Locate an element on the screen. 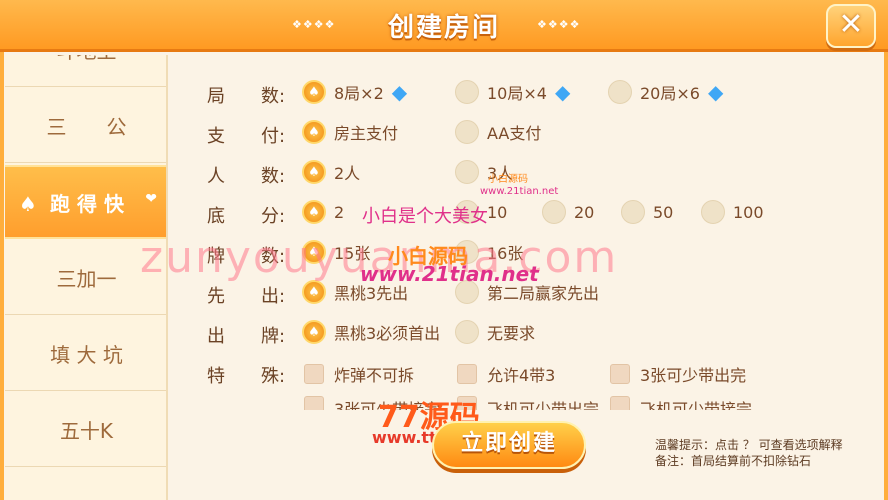 The width and height of the screenshot is (888, 500). special-option-bomb: 炸弹不可拆 is located at coordinates (359, 374).